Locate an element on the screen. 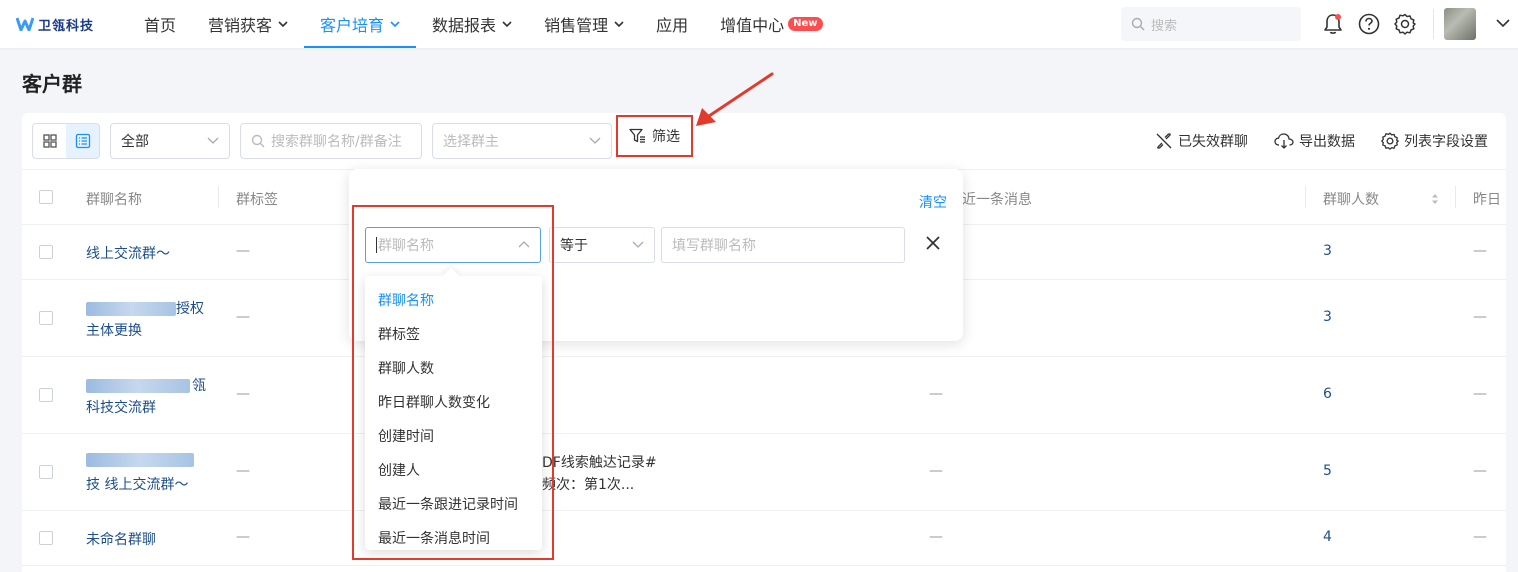 Image resolution: width=1518 pixels, height=572 pixels. dropdown-option: 最近一条跟进记录时间 is located at coordinates (448, 504).